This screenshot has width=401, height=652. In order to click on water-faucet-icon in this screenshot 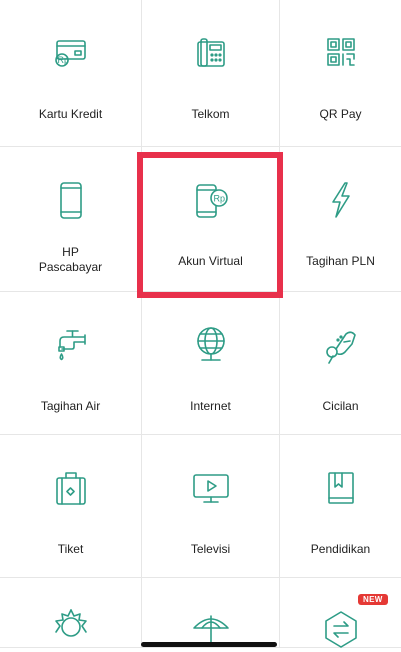, I will do `click(71, 345)`.